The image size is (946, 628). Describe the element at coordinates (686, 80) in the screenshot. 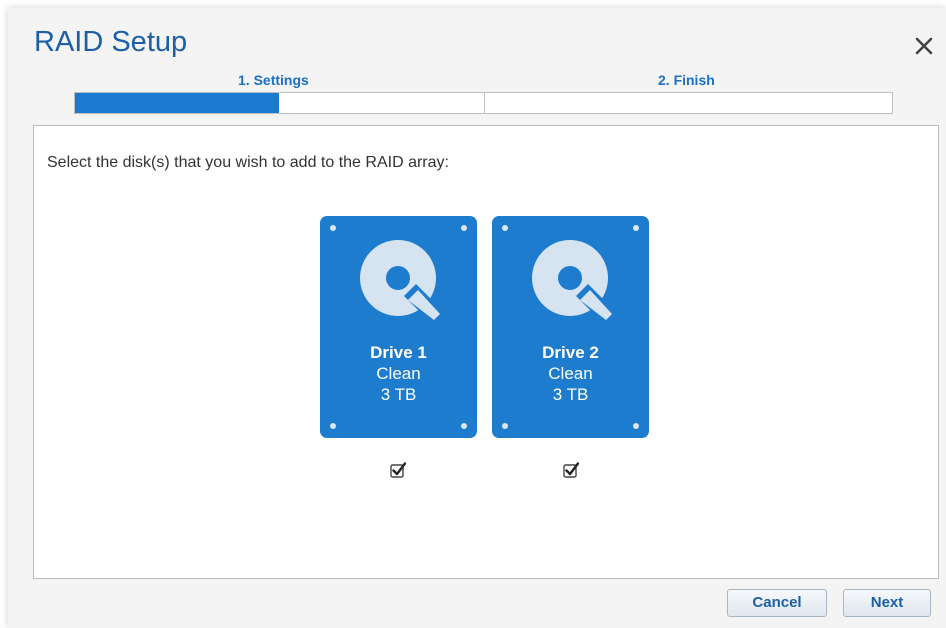

I see `step-finish-label: 2. Finish` at that location.